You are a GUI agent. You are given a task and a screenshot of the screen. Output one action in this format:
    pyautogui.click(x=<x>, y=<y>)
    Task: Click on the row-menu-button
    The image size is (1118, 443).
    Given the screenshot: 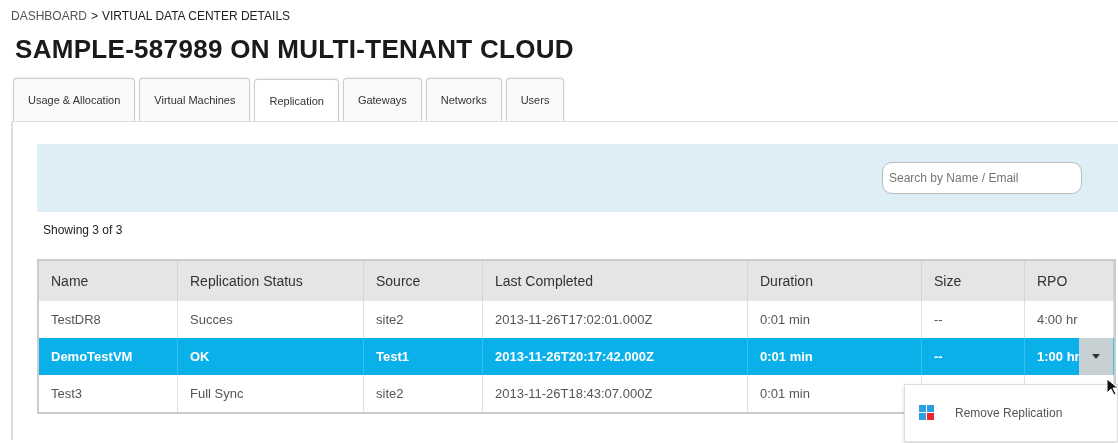 What is the action you would take?
    pyautogui.click(x=1096, y=356)
    